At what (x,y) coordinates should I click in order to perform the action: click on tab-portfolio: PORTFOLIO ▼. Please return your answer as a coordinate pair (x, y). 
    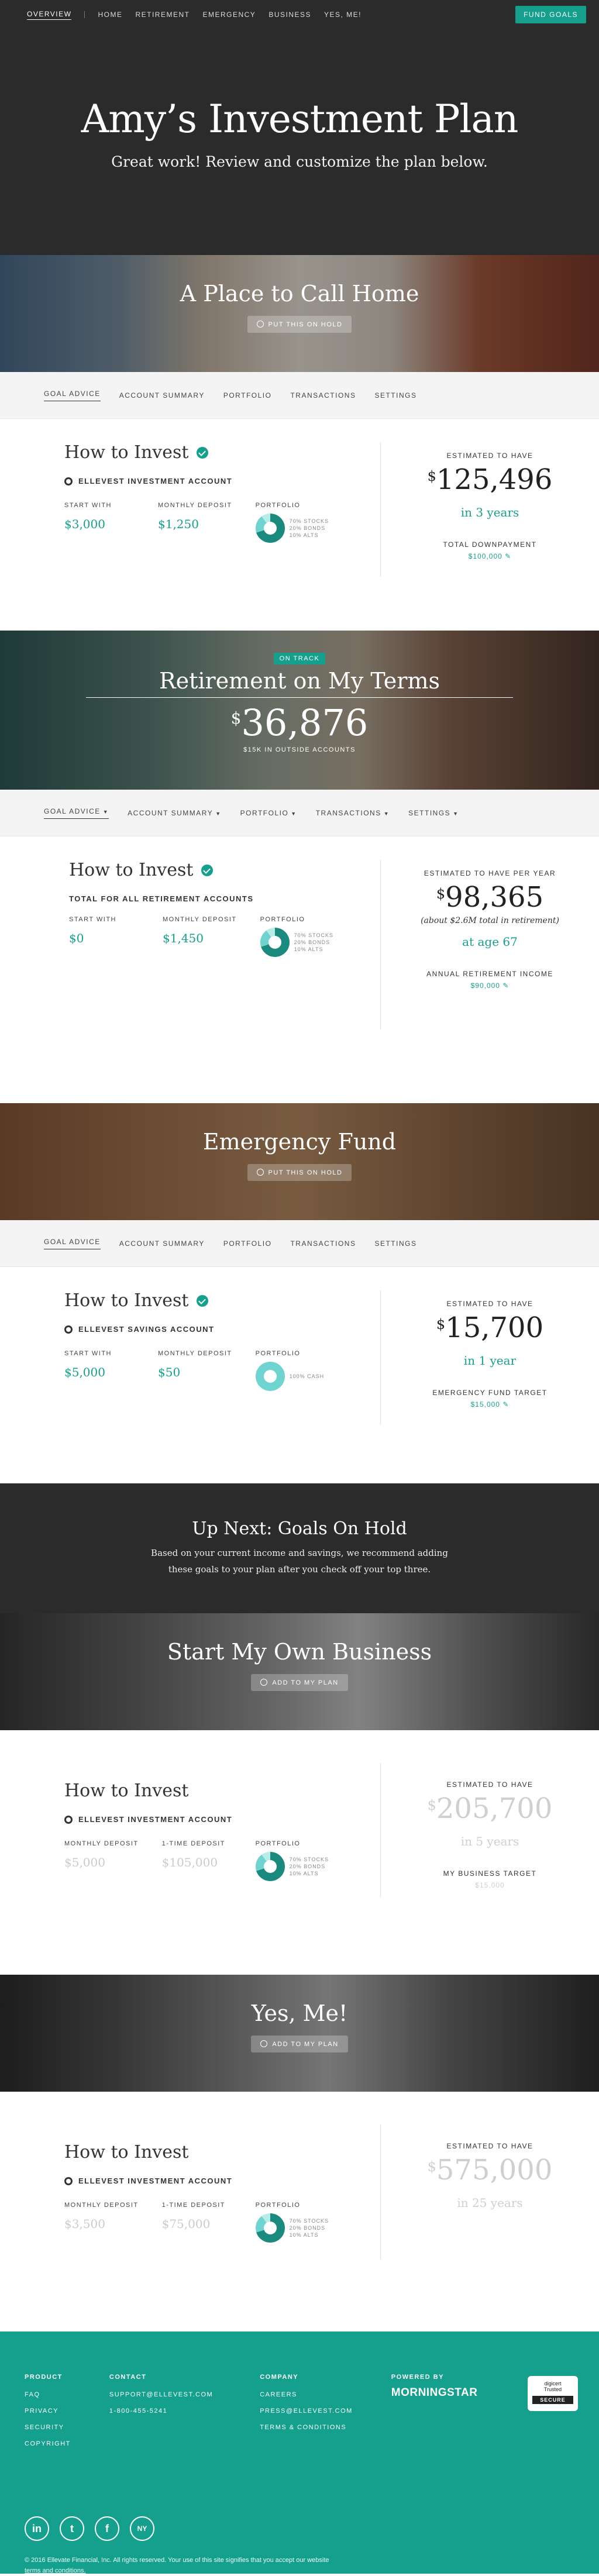
    Looking at the image, I should click on (268, 813).